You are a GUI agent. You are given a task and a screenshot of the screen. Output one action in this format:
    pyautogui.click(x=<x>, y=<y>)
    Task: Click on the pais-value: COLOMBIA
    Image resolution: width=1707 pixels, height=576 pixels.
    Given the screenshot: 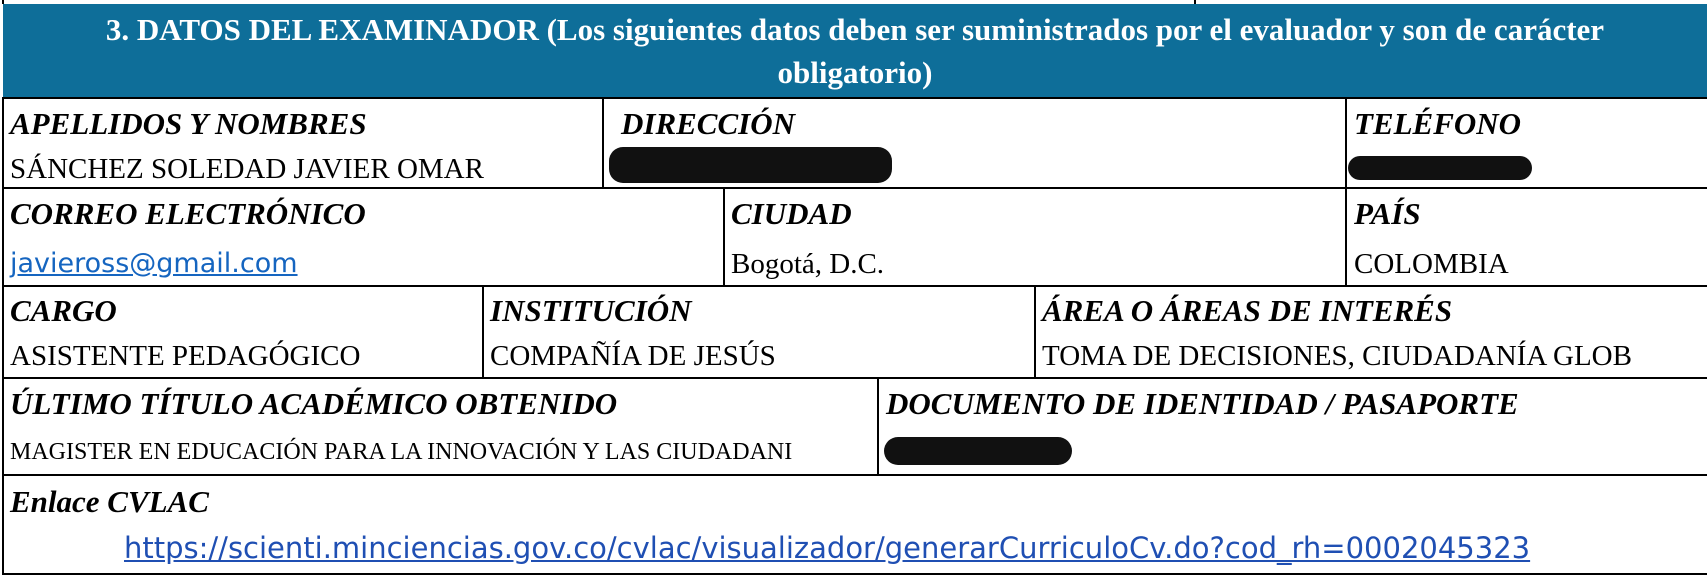 What is the action you would take?
    pyautogui.click(x=1431, y=264)
    